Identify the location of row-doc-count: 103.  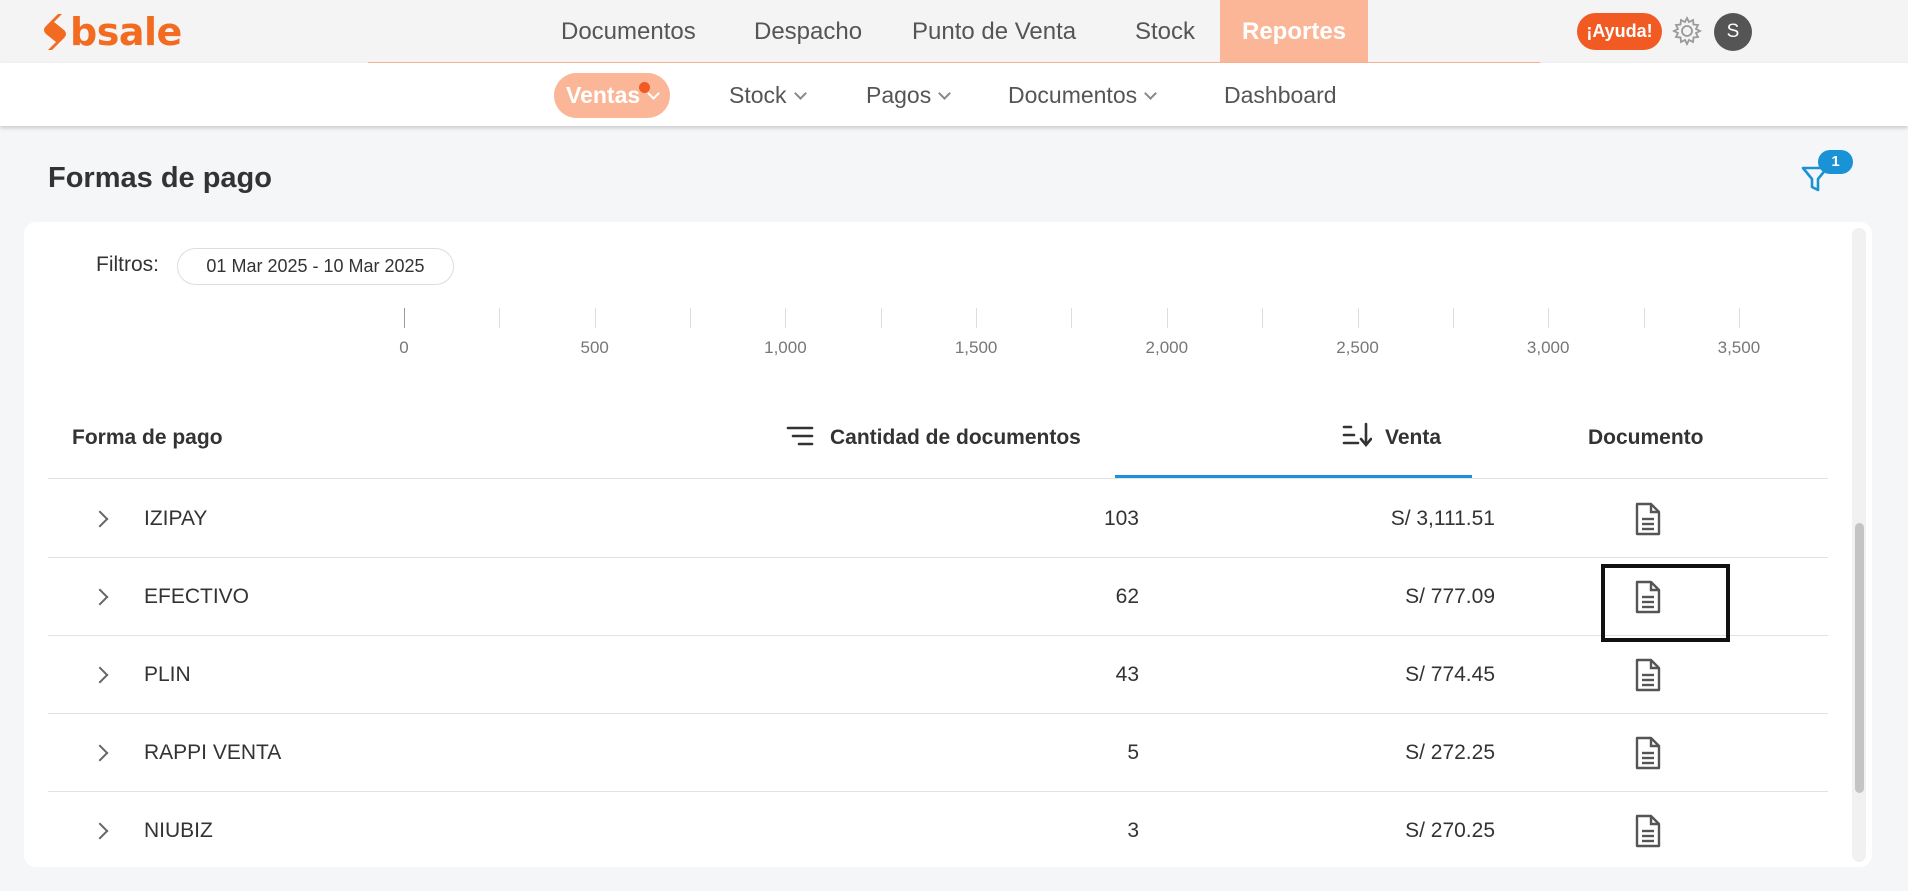
(1121, 518).